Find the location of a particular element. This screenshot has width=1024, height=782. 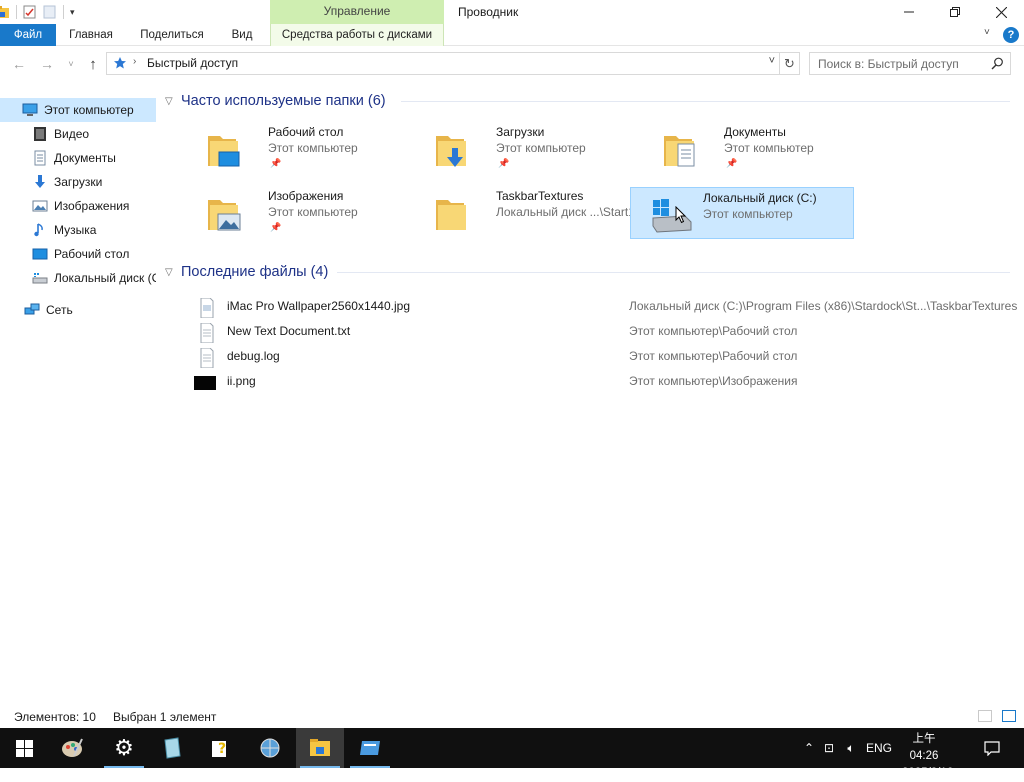

nav-item-this-pc: Этот компьютер is located at coordinates (78, 110).